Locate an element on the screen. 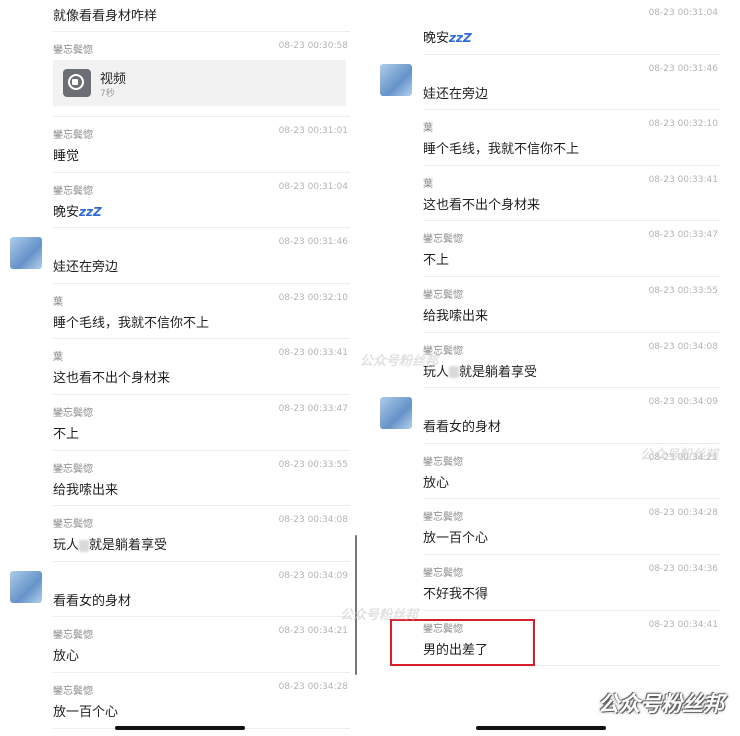 This screenshot has height=736, width=740. message-text-part: 放一百个心 is located at coordinates (456, 539).